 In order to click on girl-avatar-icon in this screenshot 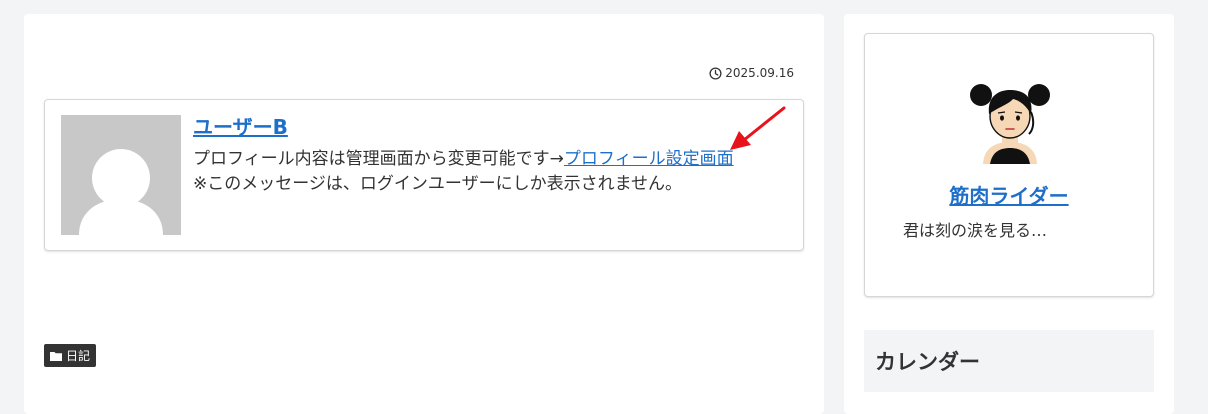, I will do `click(1010, 124)`.